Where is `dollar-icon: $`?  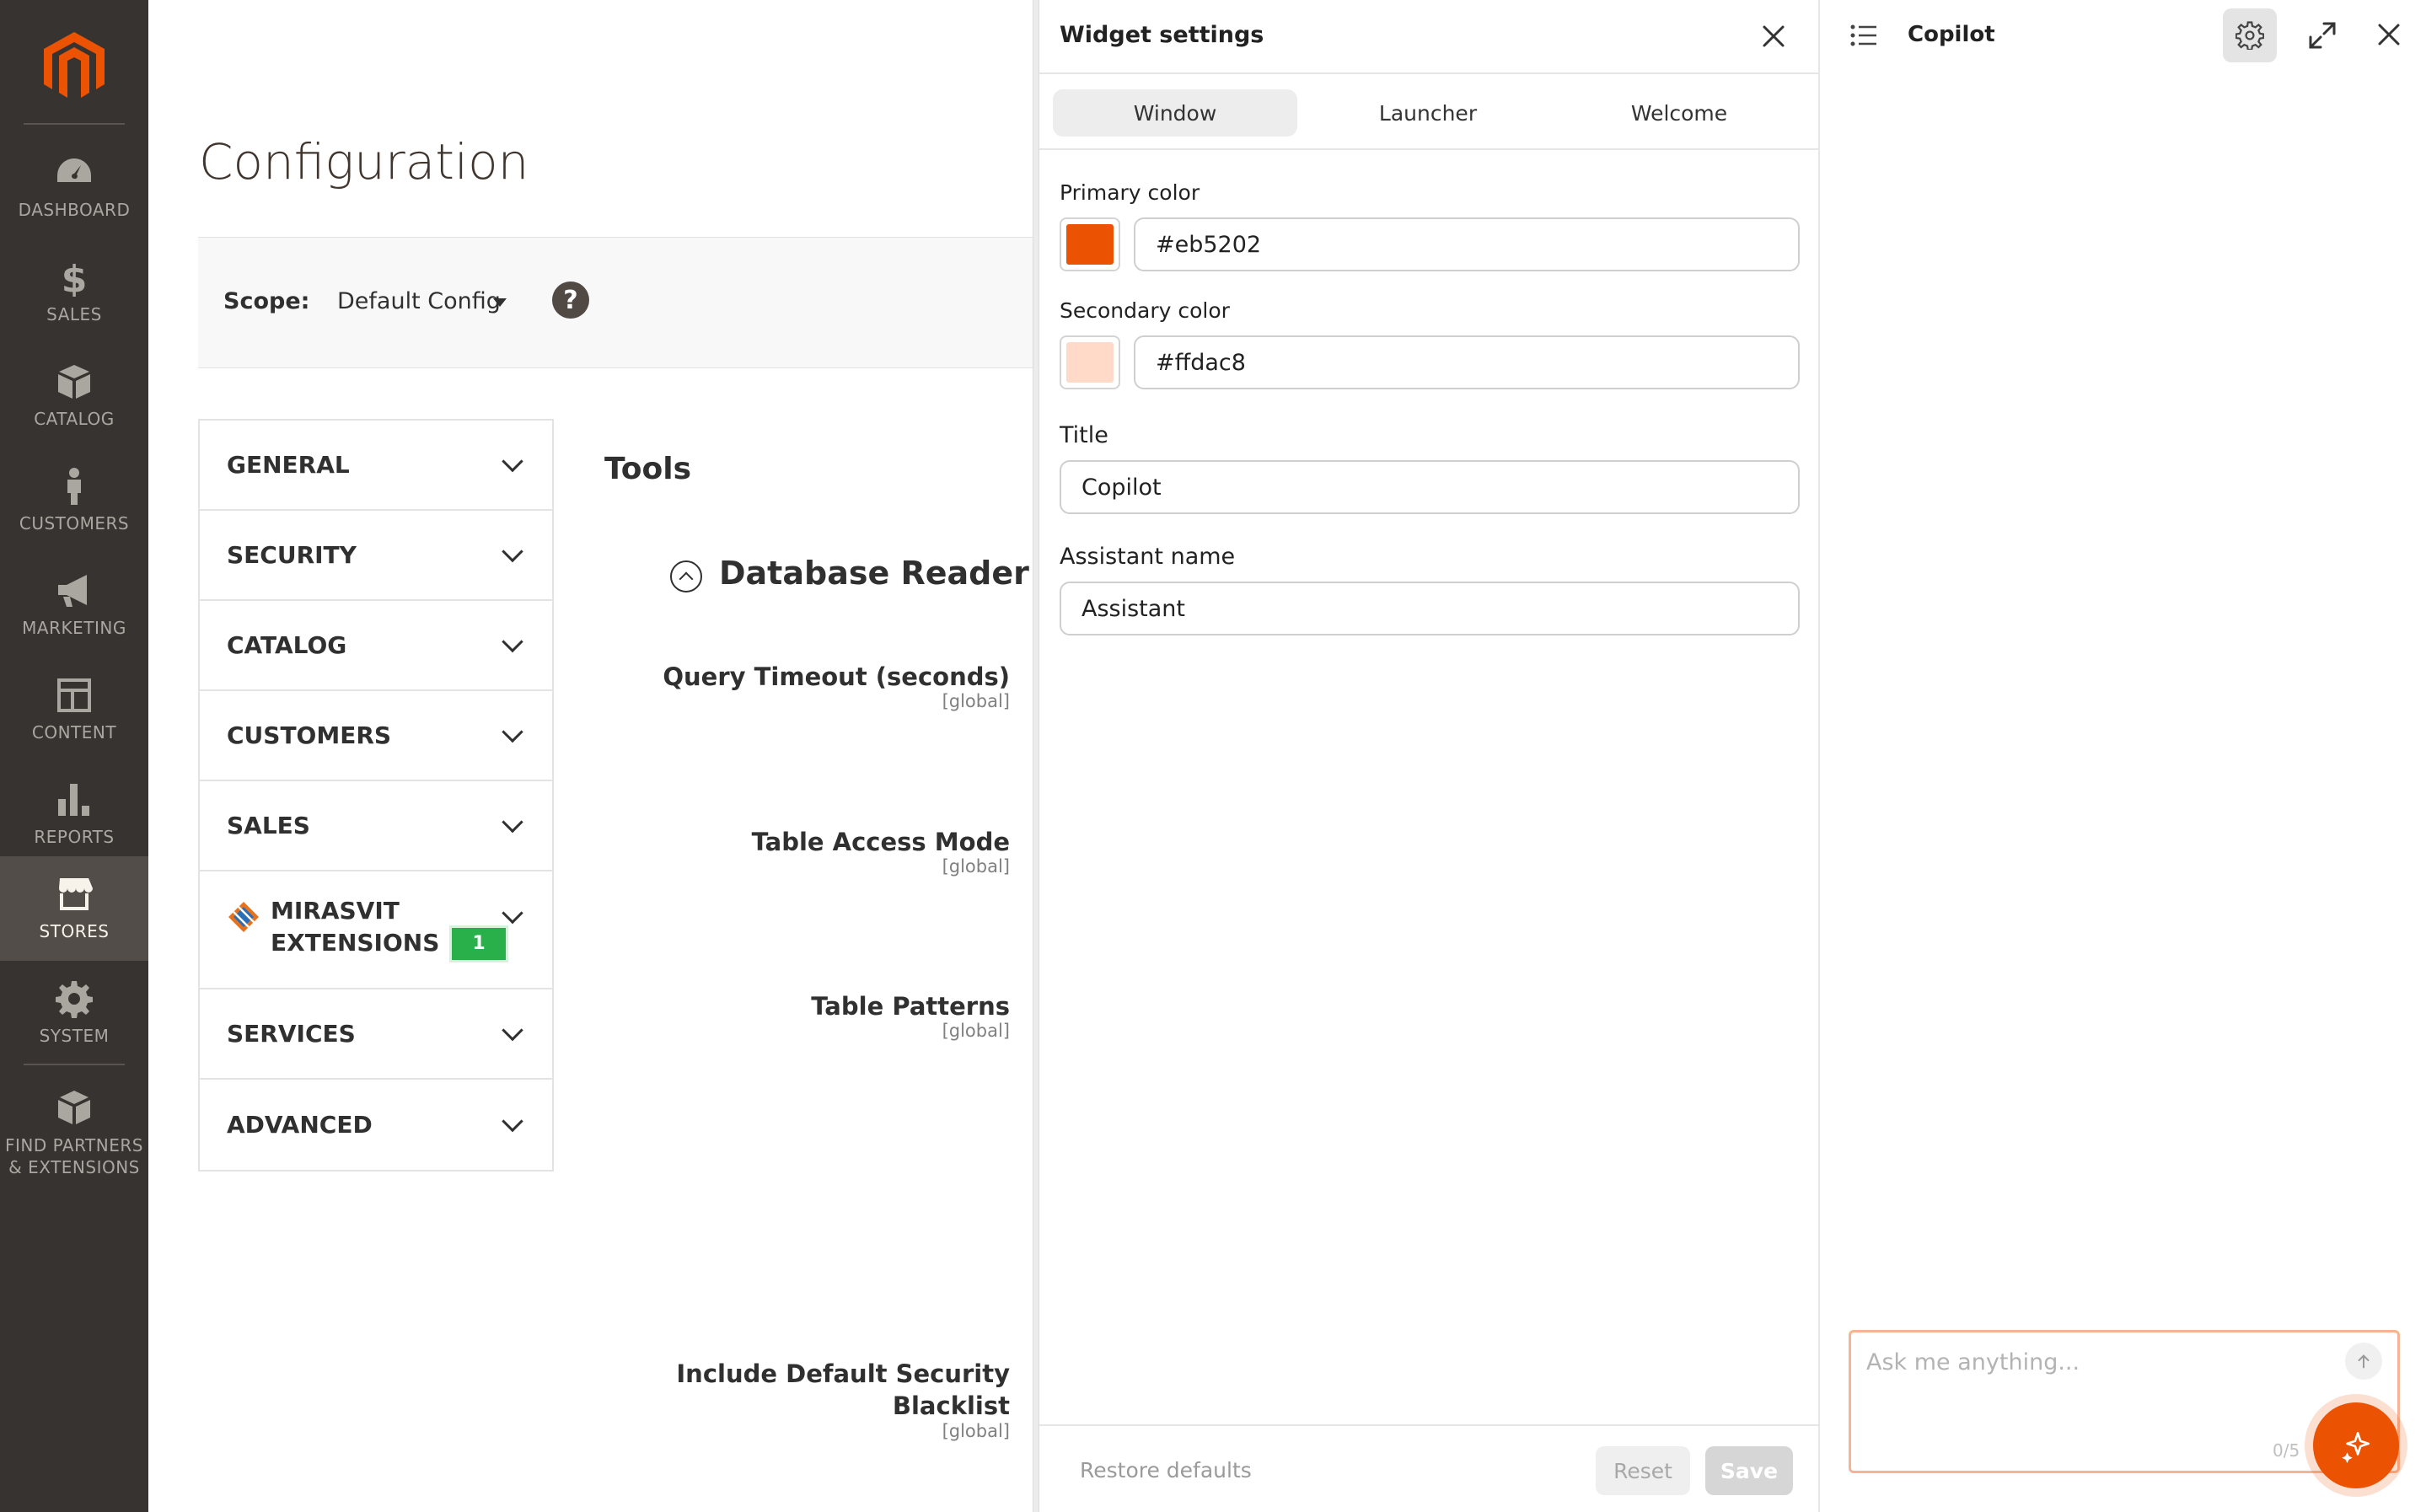
dollar-icon: $ is located at coordinates (75, 277).